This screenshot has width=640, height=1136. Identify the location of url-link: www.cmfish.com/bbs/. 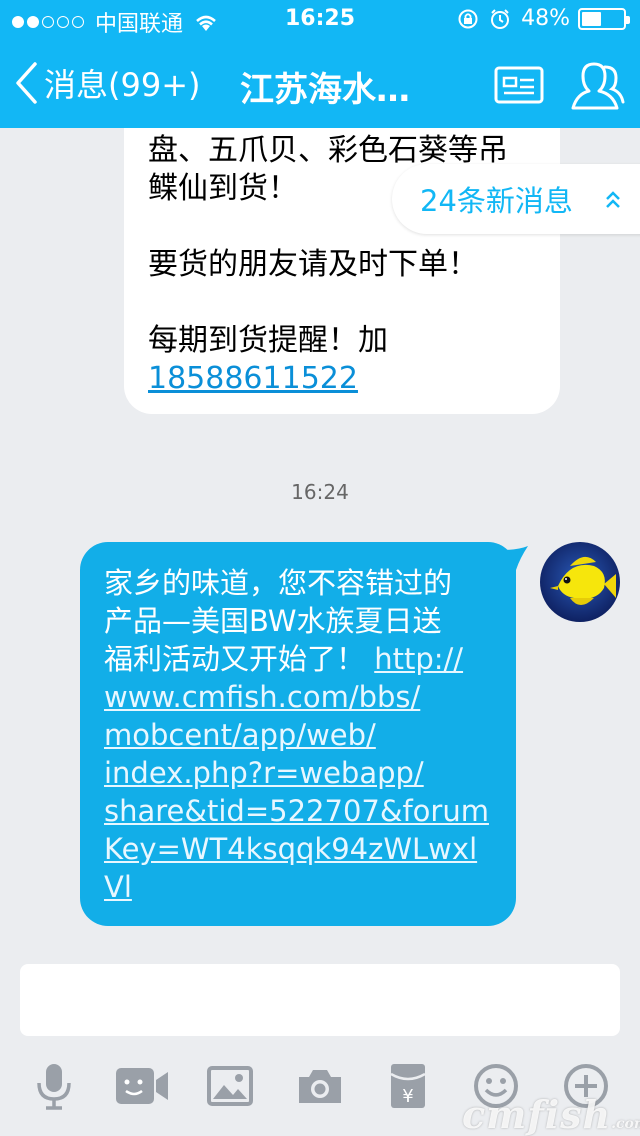
(298, 697).